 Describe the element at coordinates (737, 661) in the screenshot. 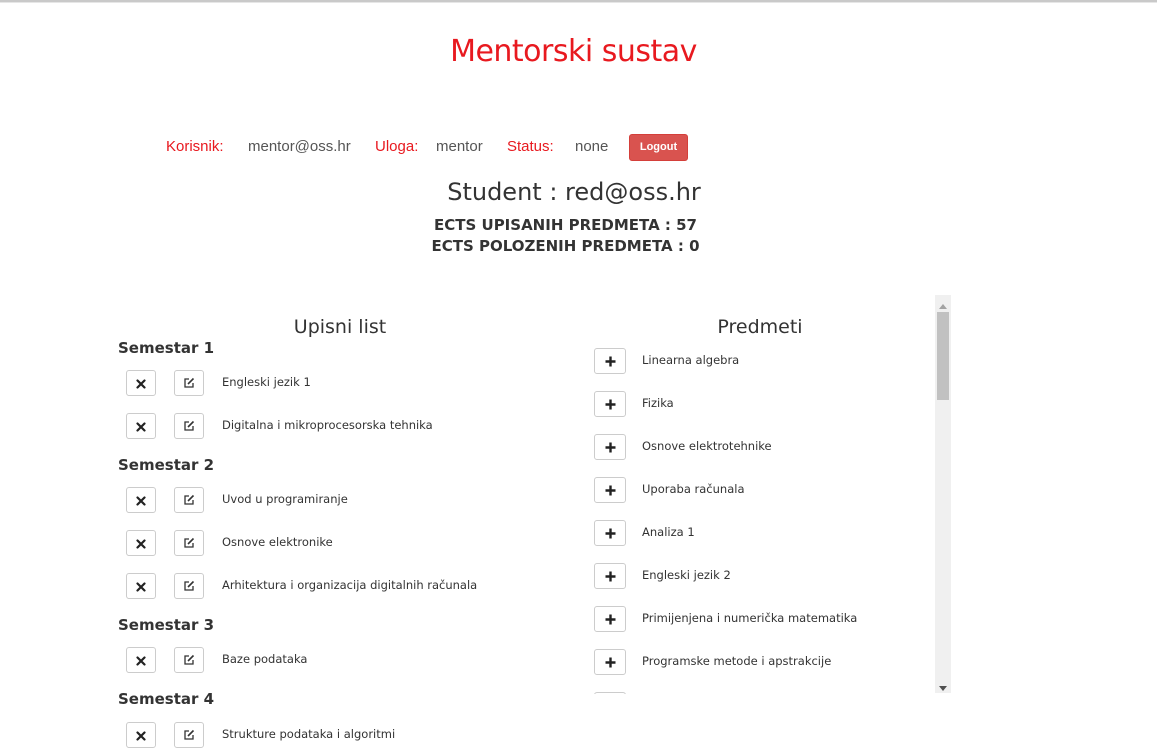

I see `subject-name: Programske metode i apstrakcije` at that location.